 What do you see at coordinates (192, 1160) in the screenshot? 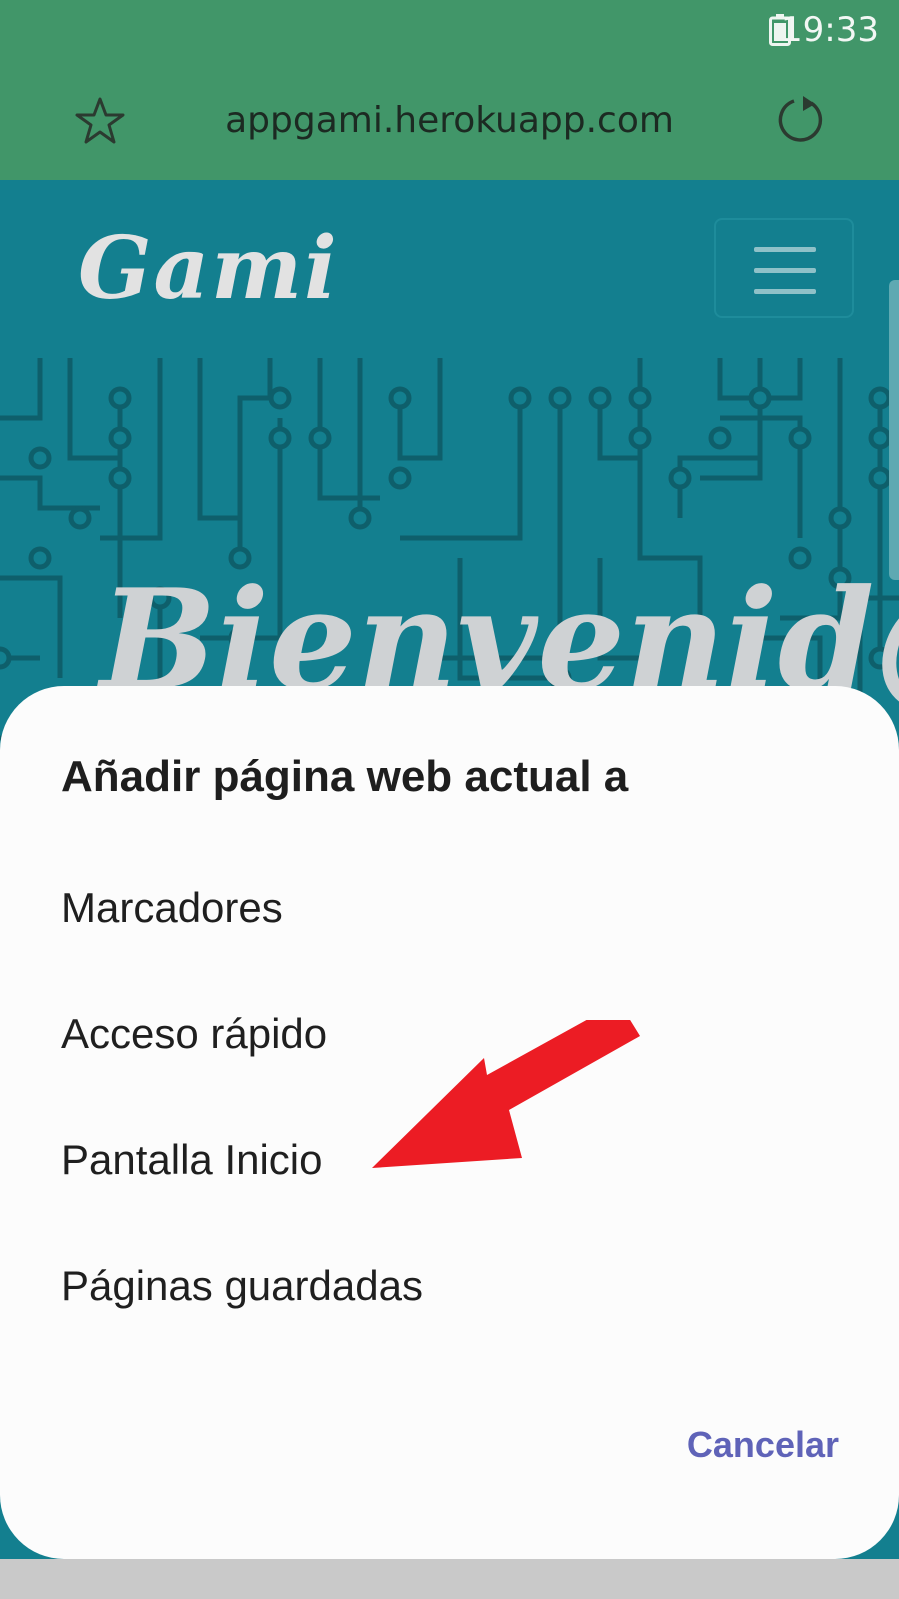
I see `option-home-screen: Pantalla Inicio` at bounding box center [192, 1160].